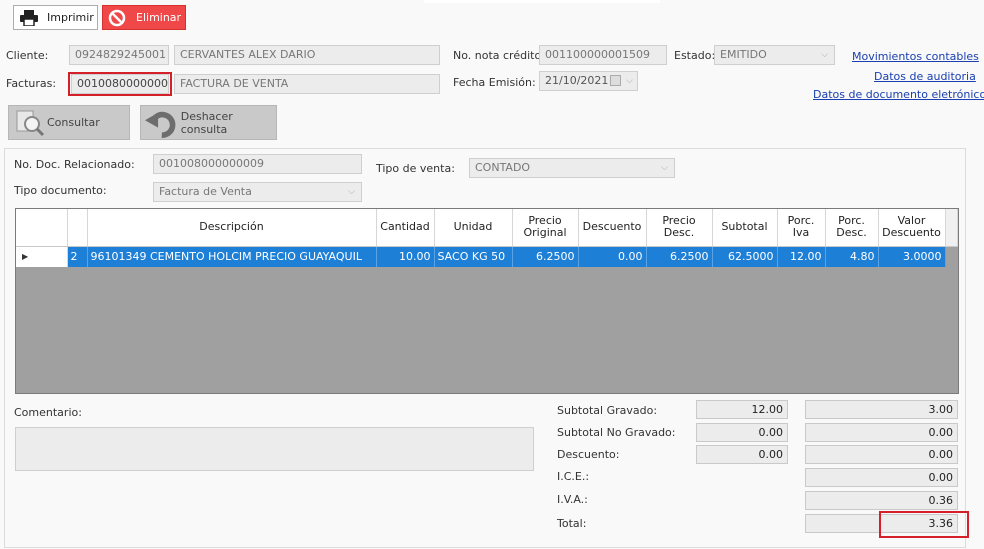 The height and width of the screenshot is (549, 984). What do you see at coordinates (160, 124) in the screenshot?
I see `undo-icon` at bounding box center [160, 124].